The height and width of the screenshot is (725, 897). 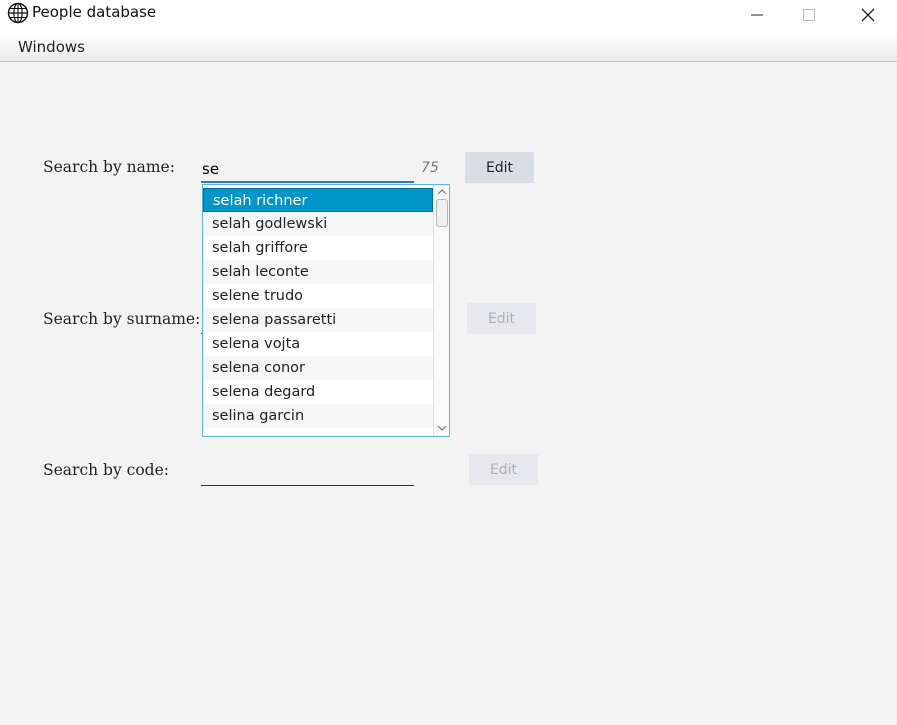 I want to click on suggestion-item: selene trudo, so click(x=318, y=296).